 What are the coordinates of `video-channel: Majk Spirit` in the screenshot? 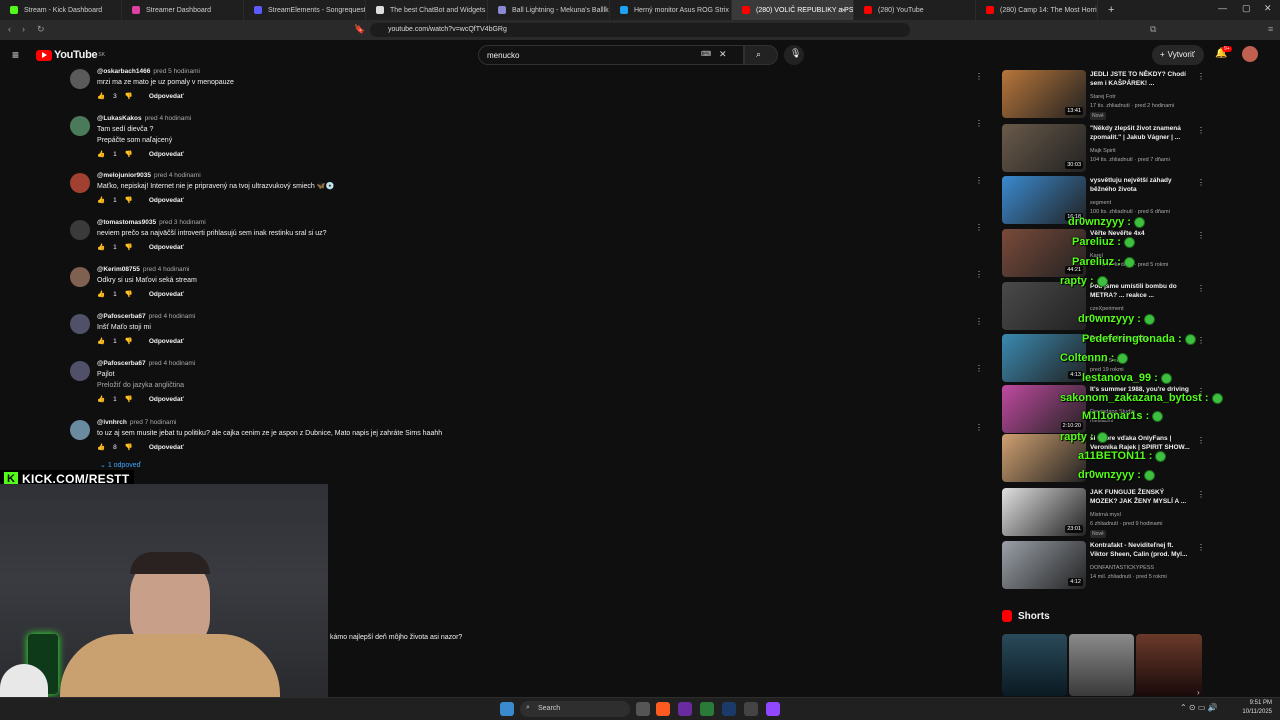 It's located at (1103, 151).